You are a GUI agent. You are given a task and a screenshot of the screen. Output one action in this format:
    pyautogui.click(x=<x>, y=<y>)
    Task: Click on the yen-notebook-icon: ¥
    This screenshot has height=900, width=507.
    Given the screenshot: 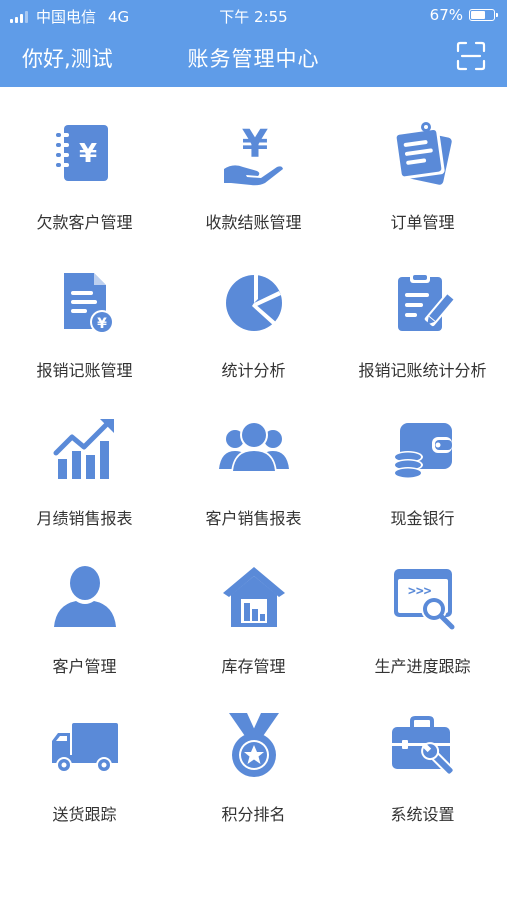 What is the action you would take?
    pyautogui.click(x=81, y=153)
    